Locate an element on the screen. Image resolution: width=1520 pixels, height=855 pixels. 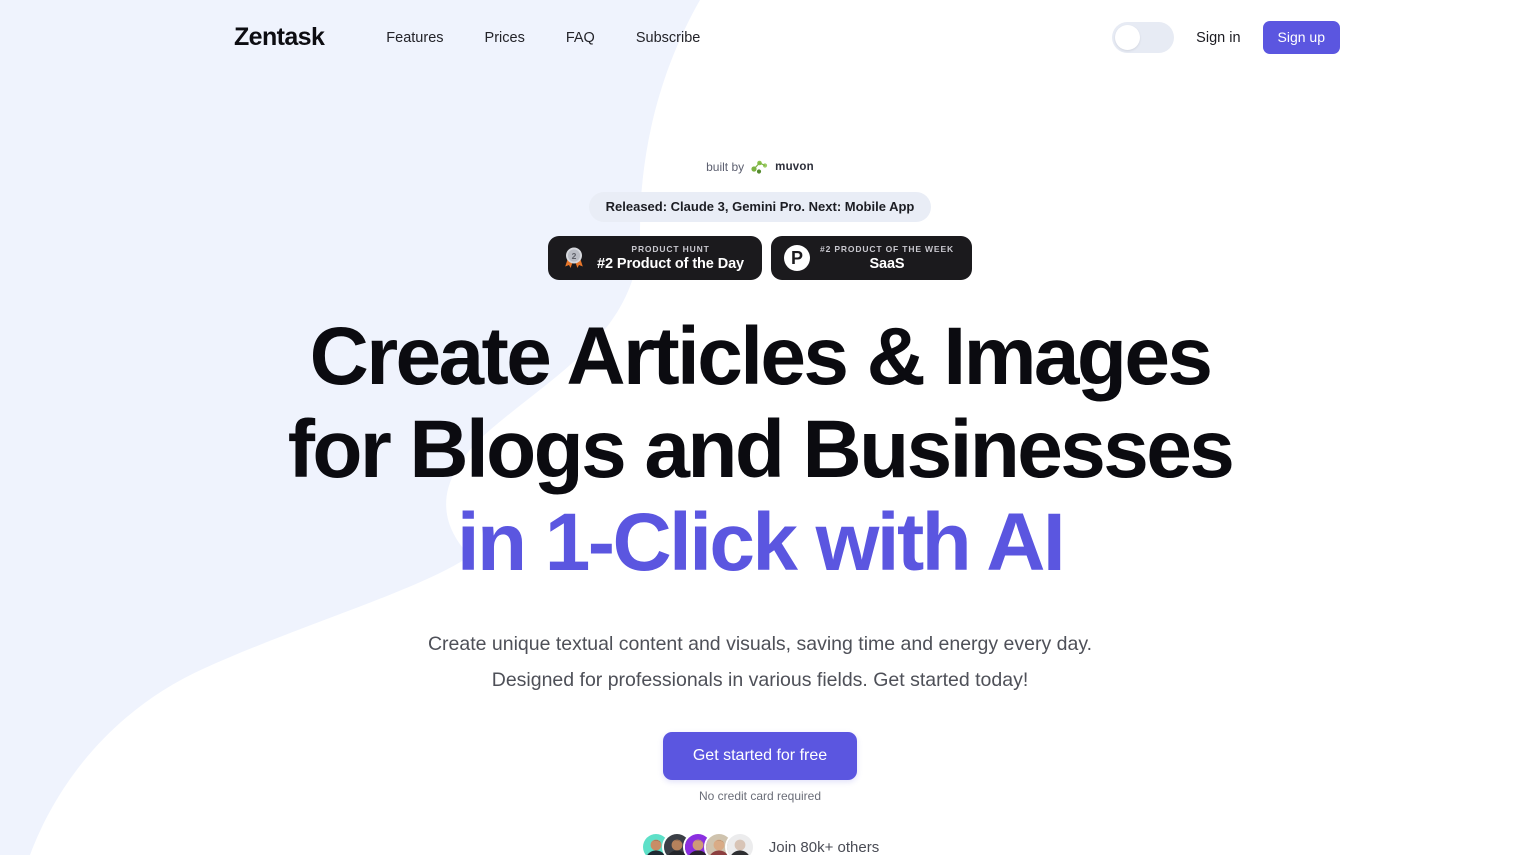
badge-kicker: #2 PRODUCT OF THE WEEK is located at coordinates (887, 248).